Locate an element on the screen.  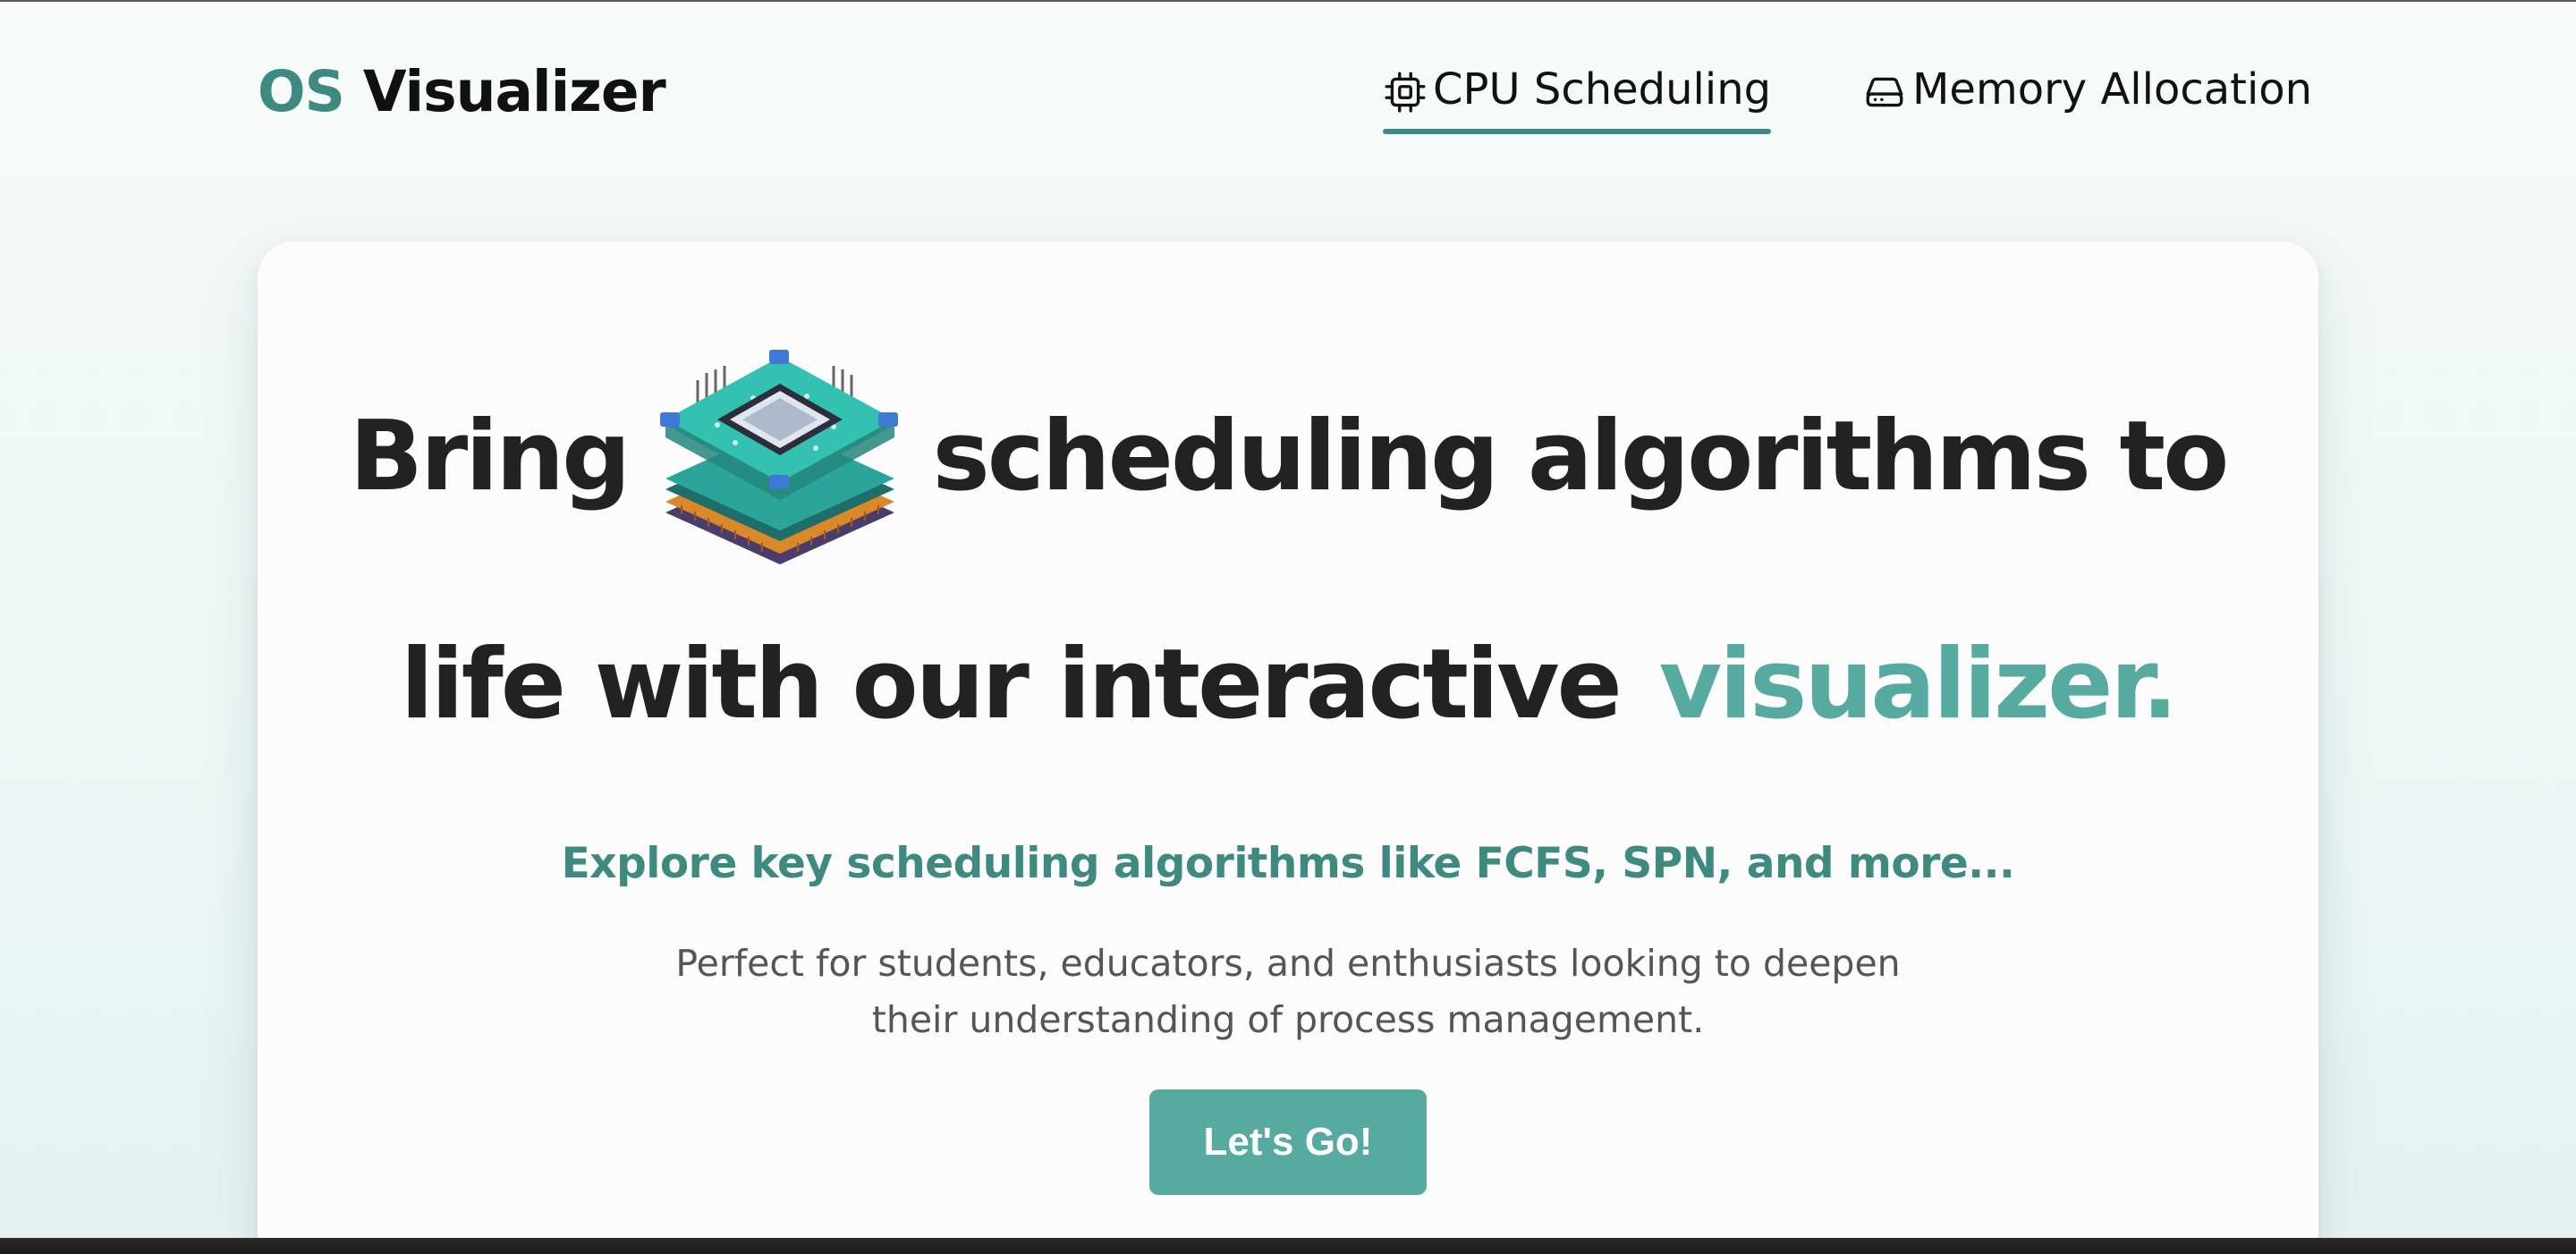
nav-item-cpu-scheduling: CPU Scheduling is located at coordinates (1577, 99).